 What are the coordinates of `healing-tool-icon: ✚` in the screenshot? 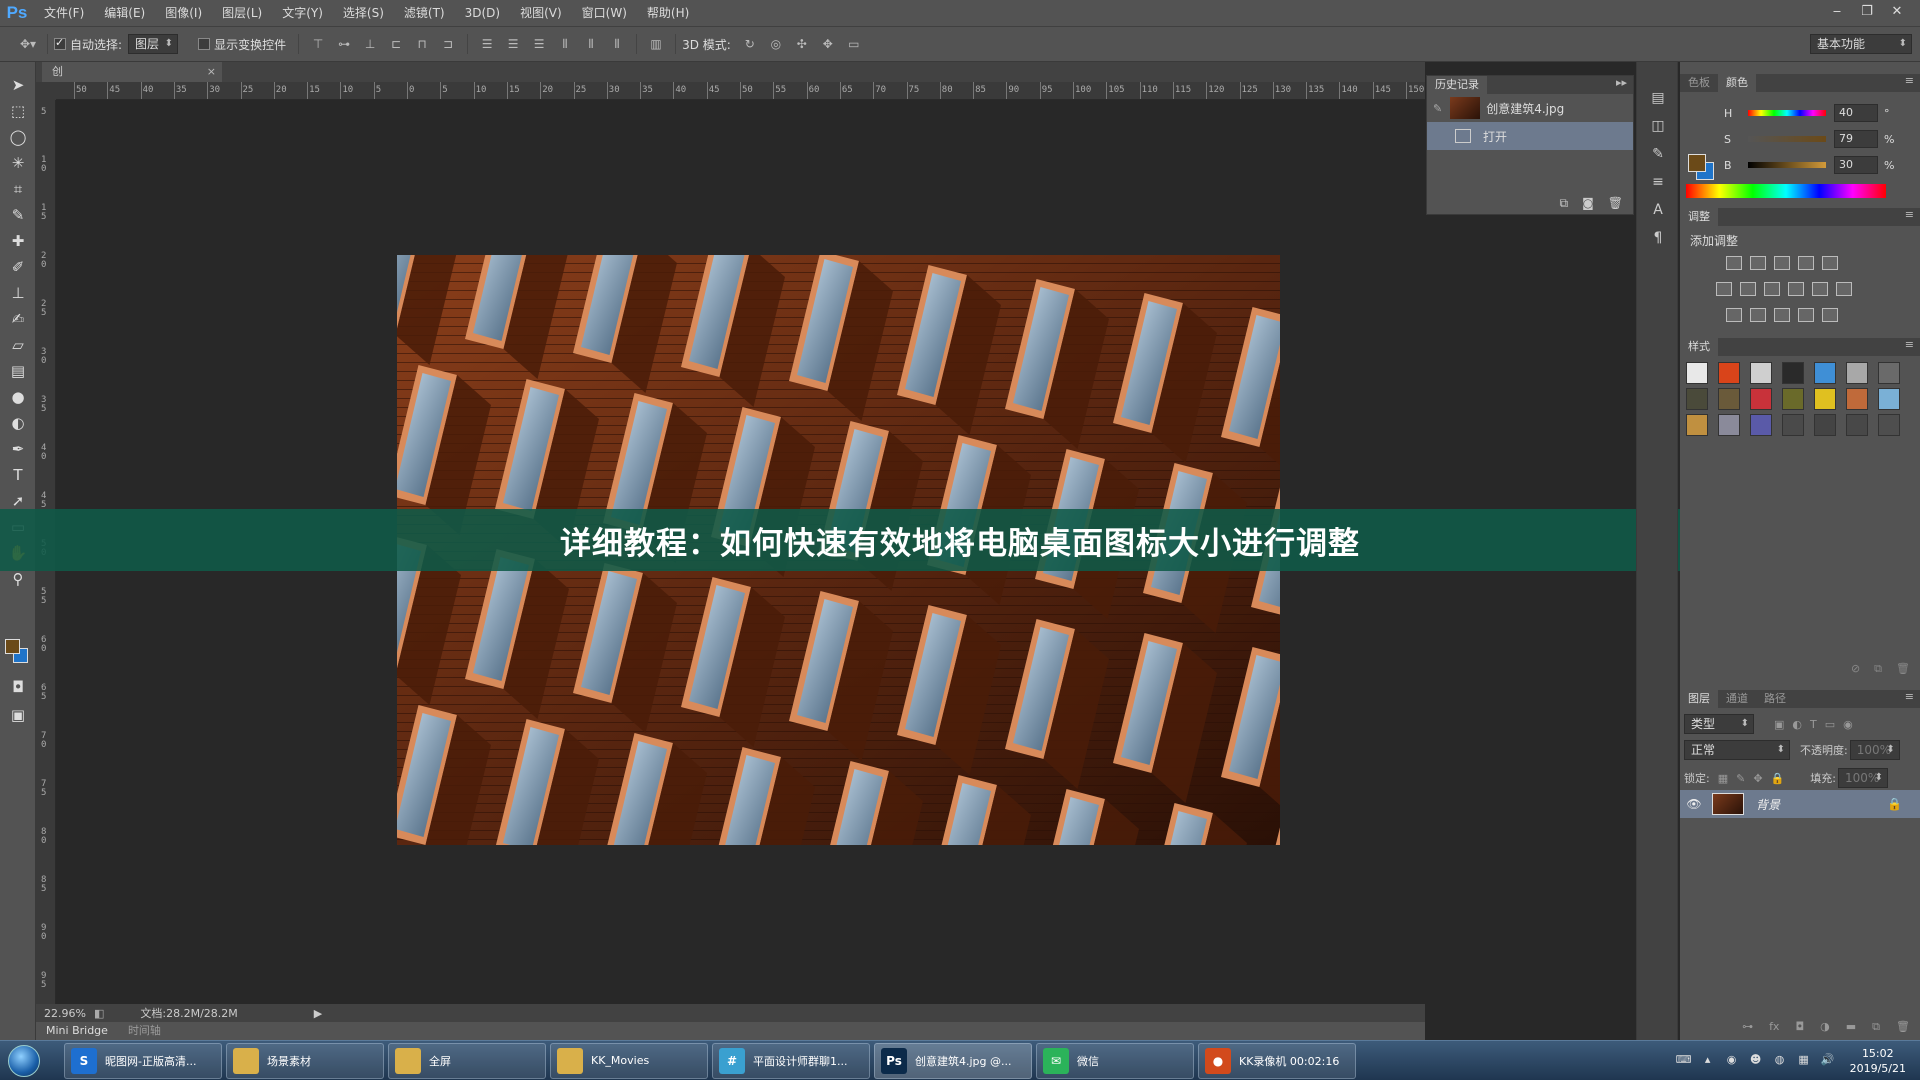 It's located at (18, 241).